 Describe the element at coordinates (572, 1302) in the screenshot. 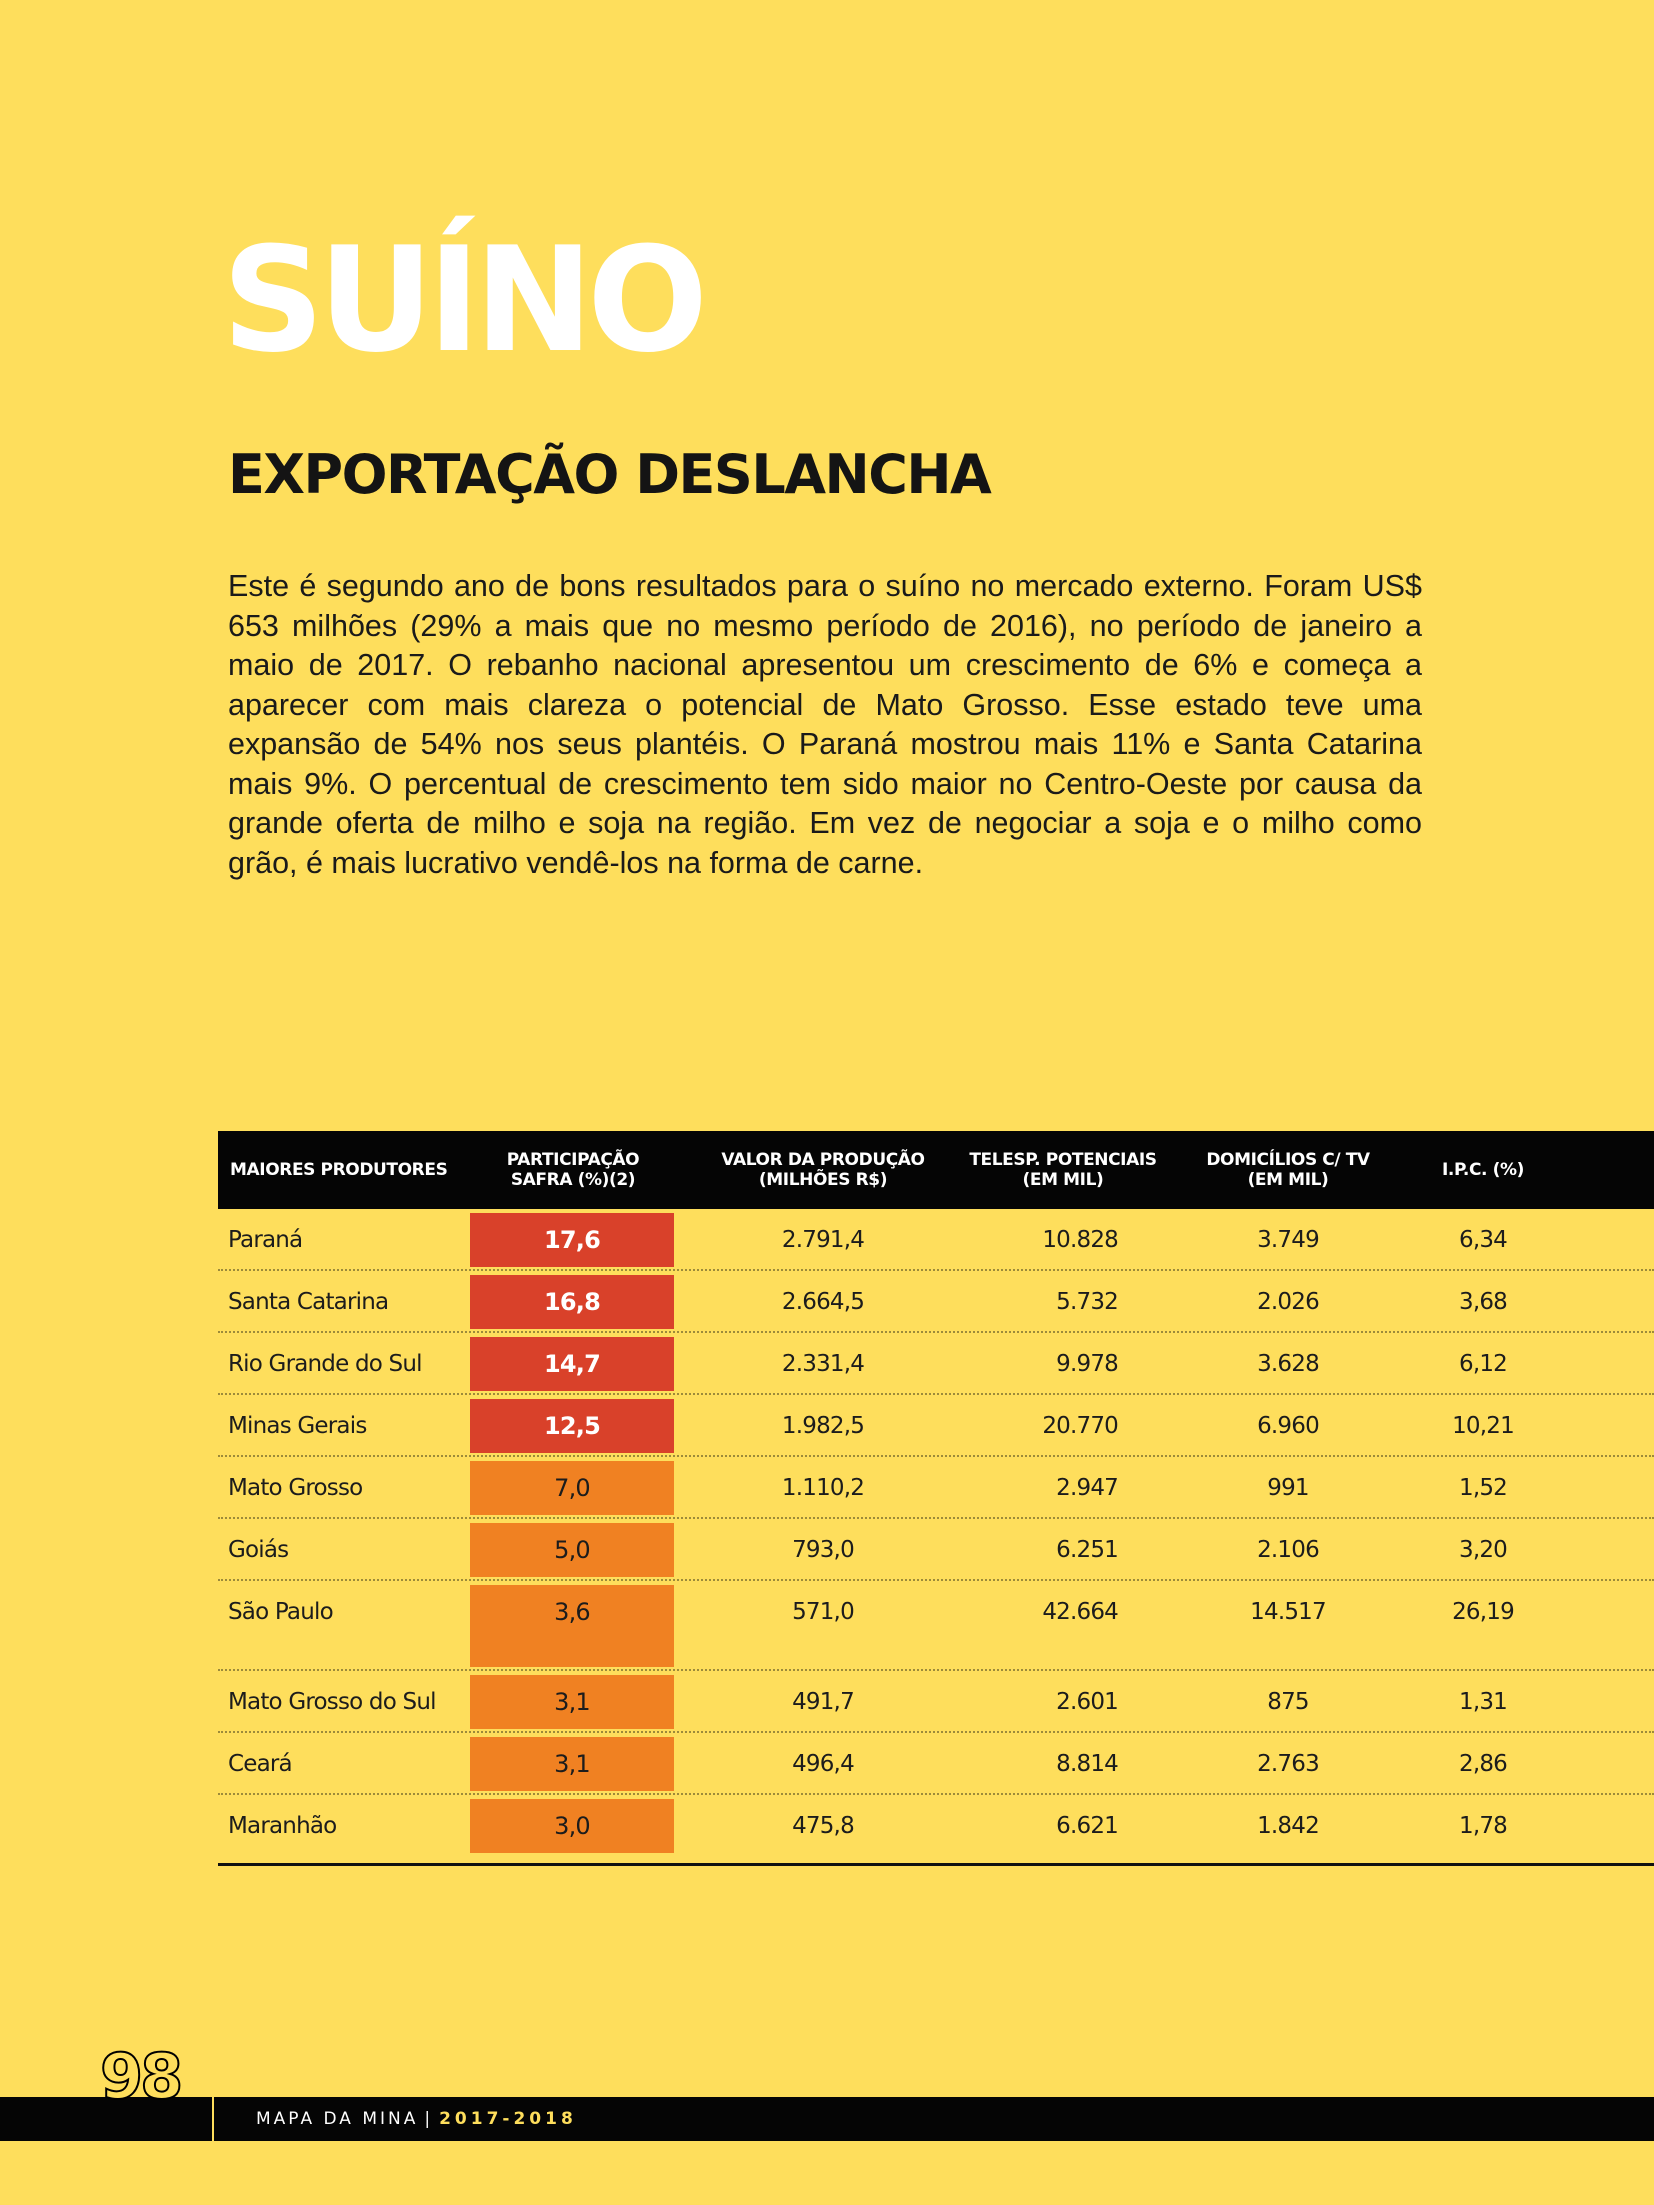

I see `share-badge: 16,8` at that location.